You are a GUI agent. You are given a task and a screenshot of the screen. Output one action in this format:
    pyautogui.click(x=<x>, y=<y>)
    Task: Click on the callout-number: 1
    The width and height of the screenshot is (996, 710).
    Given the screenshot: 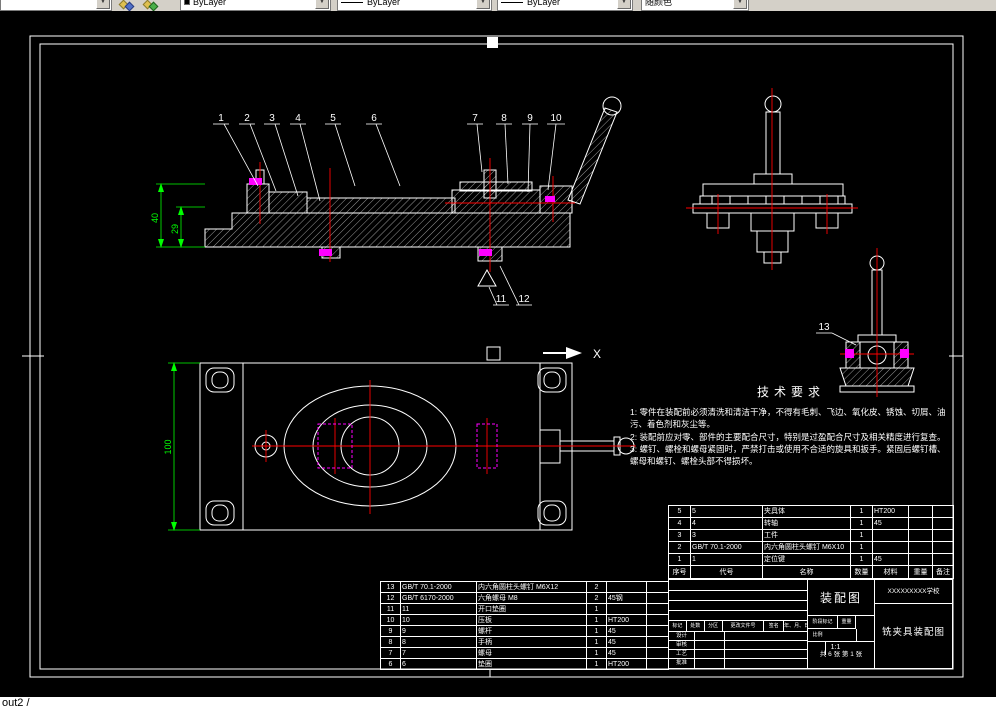 What is the action you would take?
    pyautogui.click(x=221, y=118)
    